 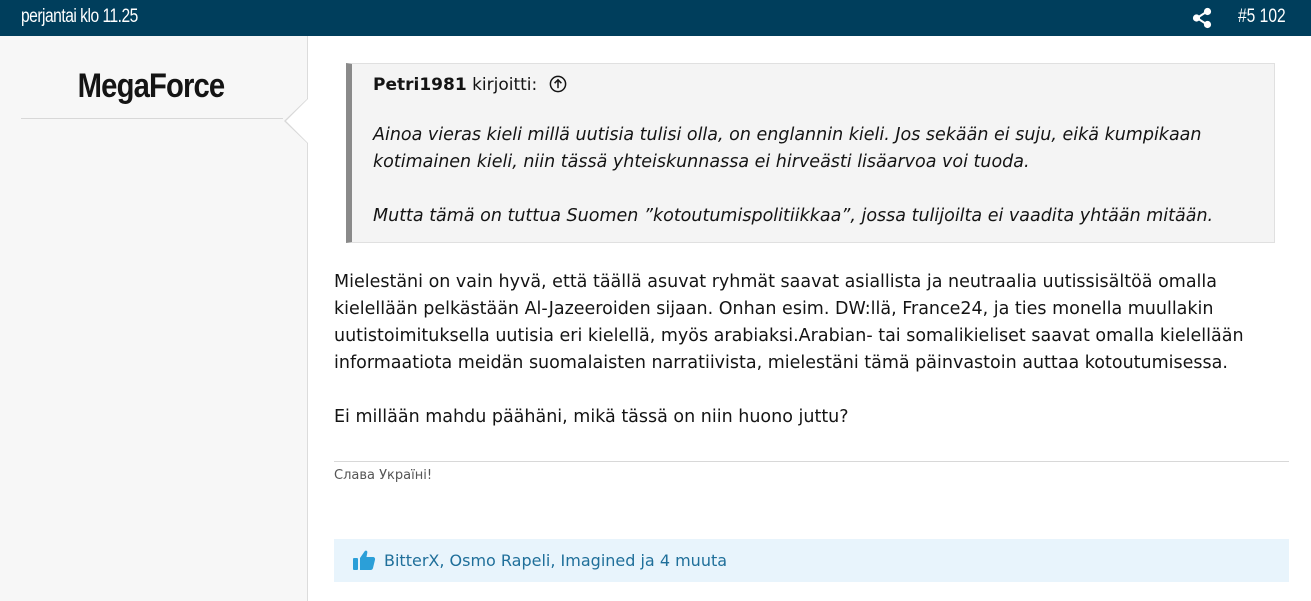 What do you see at coordinates (1262, 17) in the screenshot?
I see `post-number-link: #5 102` at bounding box center [1262, 17].